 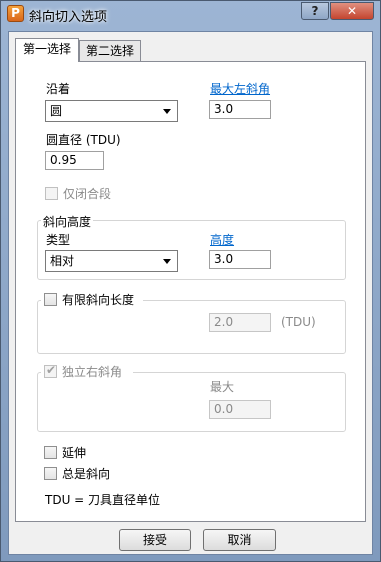 What do you see at coordinates (222, 387) in the screenshot?
I see `max-right-label: 最大` at bounding box center [222, 387].